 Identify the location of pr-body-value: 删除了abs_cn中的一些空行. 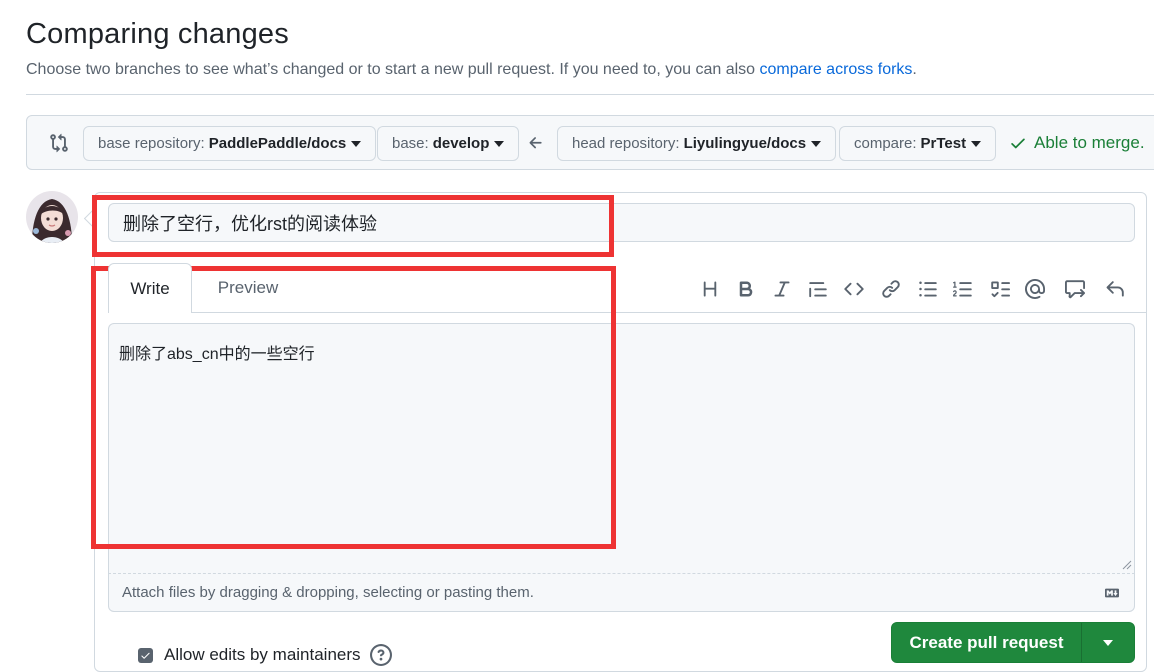
(217, 354).